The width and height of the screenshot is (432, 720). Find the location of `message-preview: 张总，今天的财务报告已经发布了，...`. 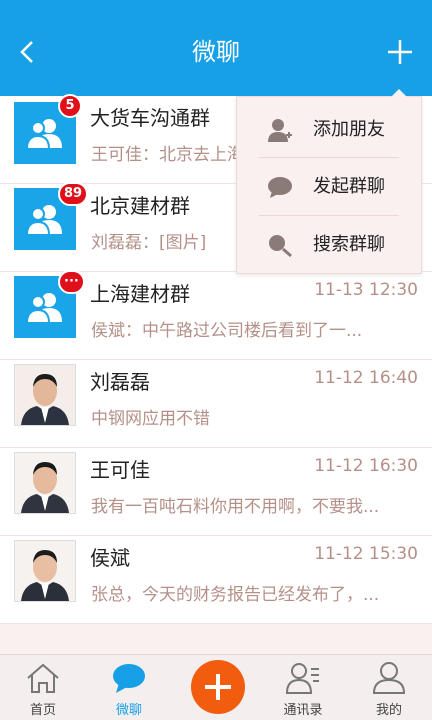

message-preview: 张总，今天的财务报告已经发布了，... is located at coordinates (235, 595).